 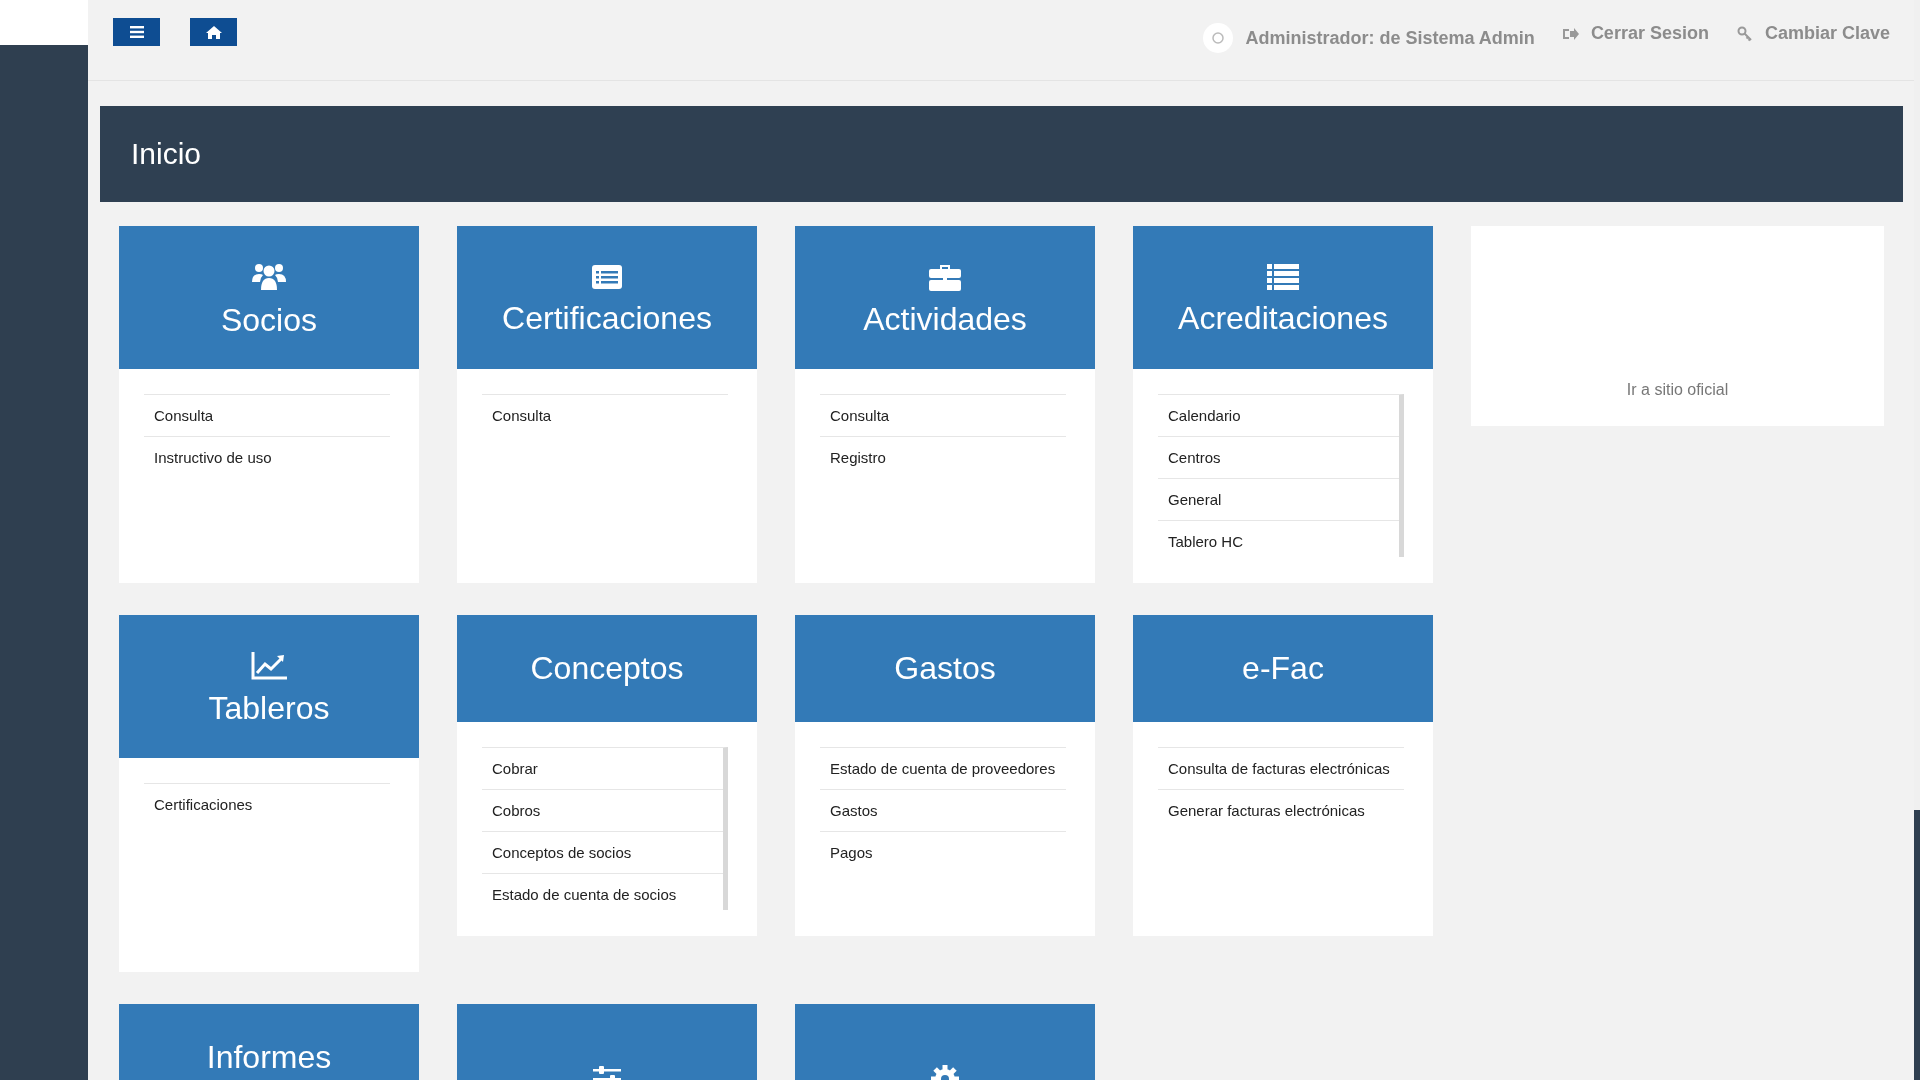 What do you see at coordinates (267, 457) in the screenshot?
I see `module-link: Instructivo de uso` at bounding box center [267, 457].